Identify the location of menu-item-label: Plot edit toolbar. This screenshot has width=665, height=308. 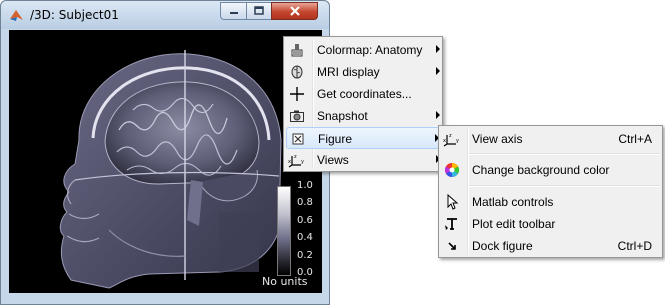
(514, 224).